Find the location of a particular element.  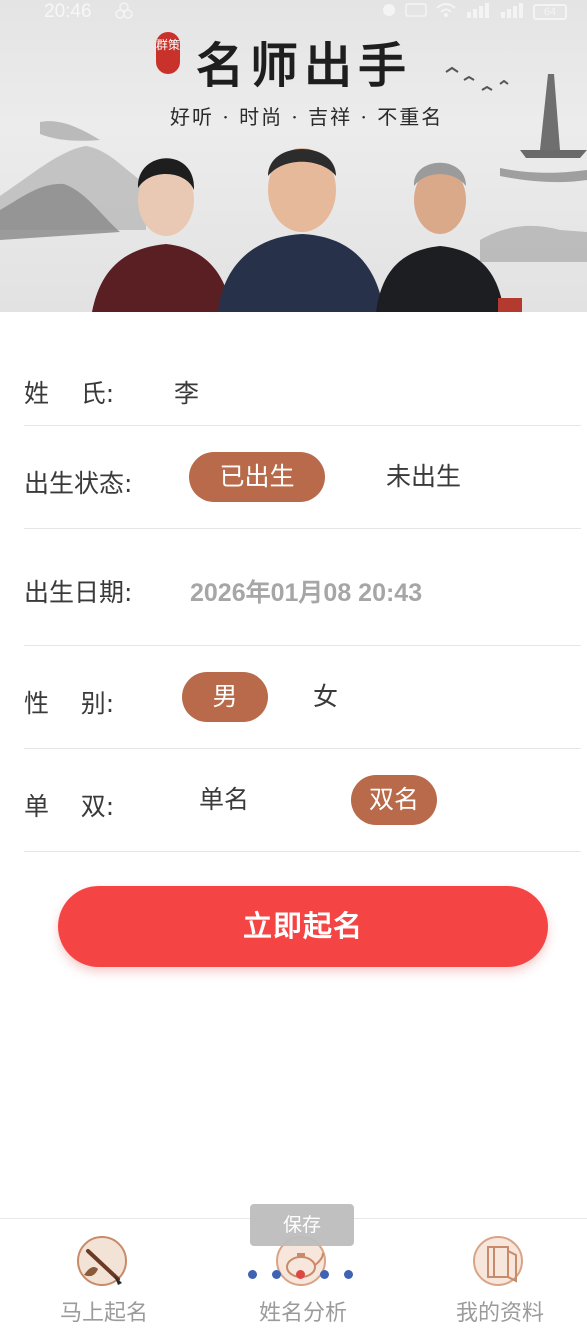

surname-row: 姓 氏: 李 is located at coordinates (302, 382).